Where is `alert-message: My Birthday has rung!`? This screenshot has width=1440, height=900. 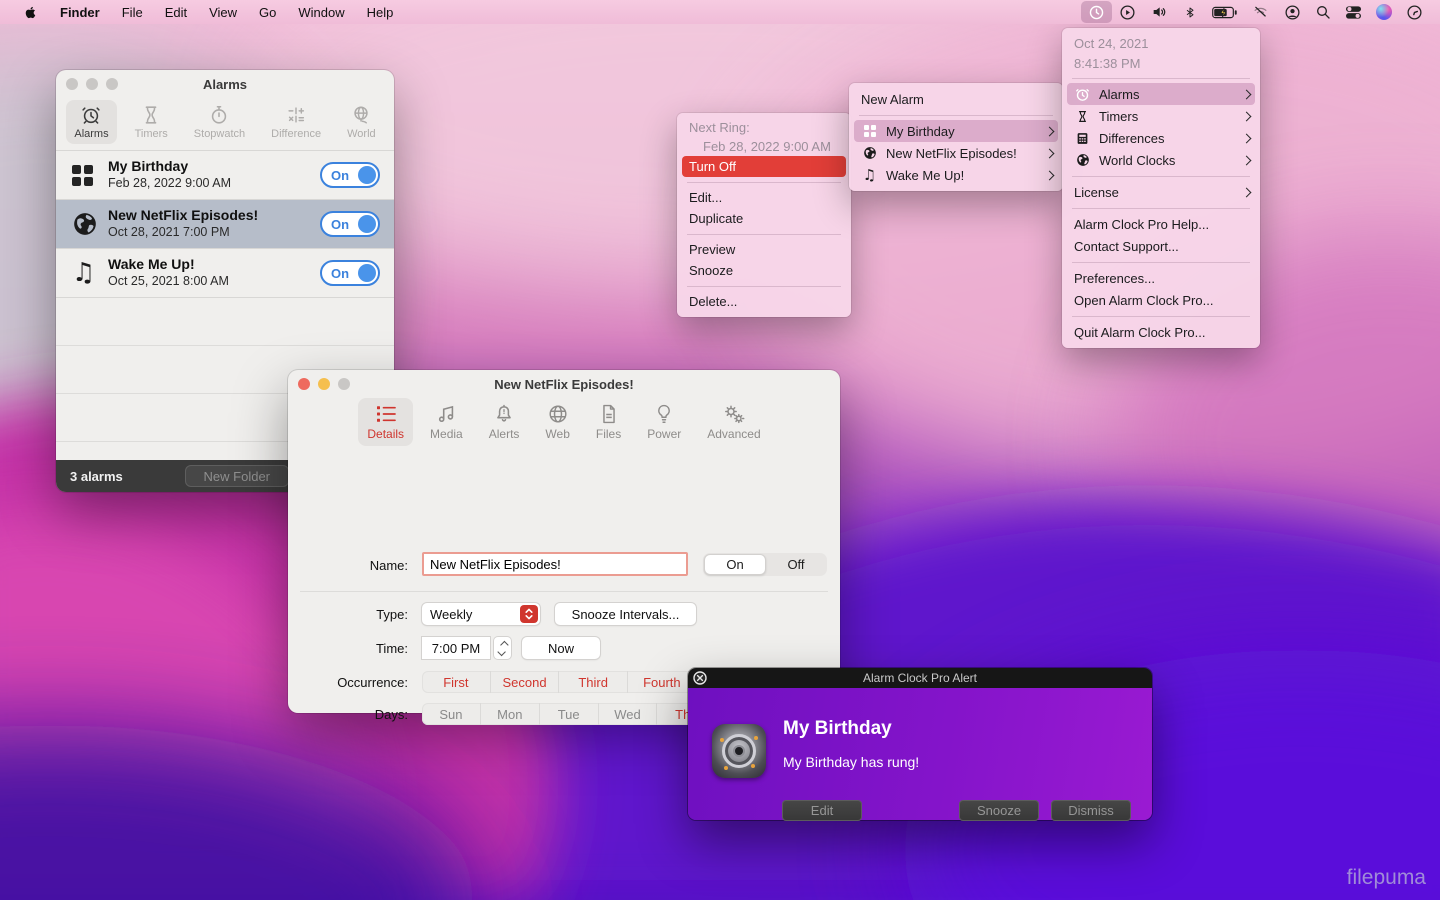
alert-message: My Birthday has rung! is located at coordinates (851, 762).